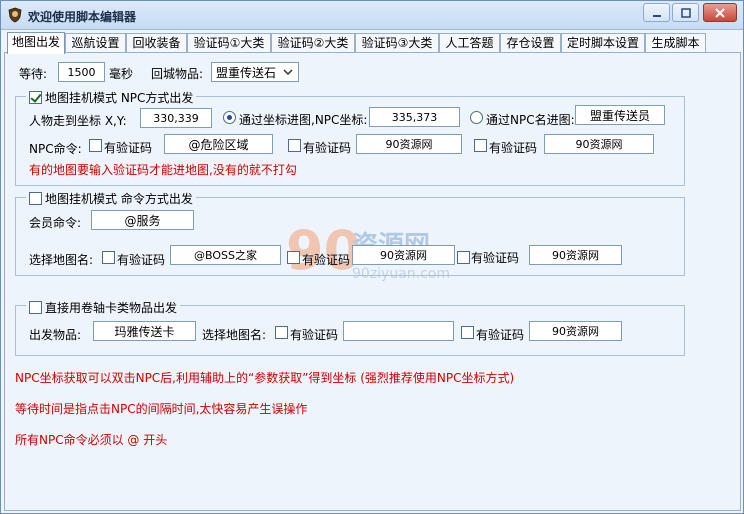  I want to click on npc-cmd-label: NPC命令:, so click(55, 149).